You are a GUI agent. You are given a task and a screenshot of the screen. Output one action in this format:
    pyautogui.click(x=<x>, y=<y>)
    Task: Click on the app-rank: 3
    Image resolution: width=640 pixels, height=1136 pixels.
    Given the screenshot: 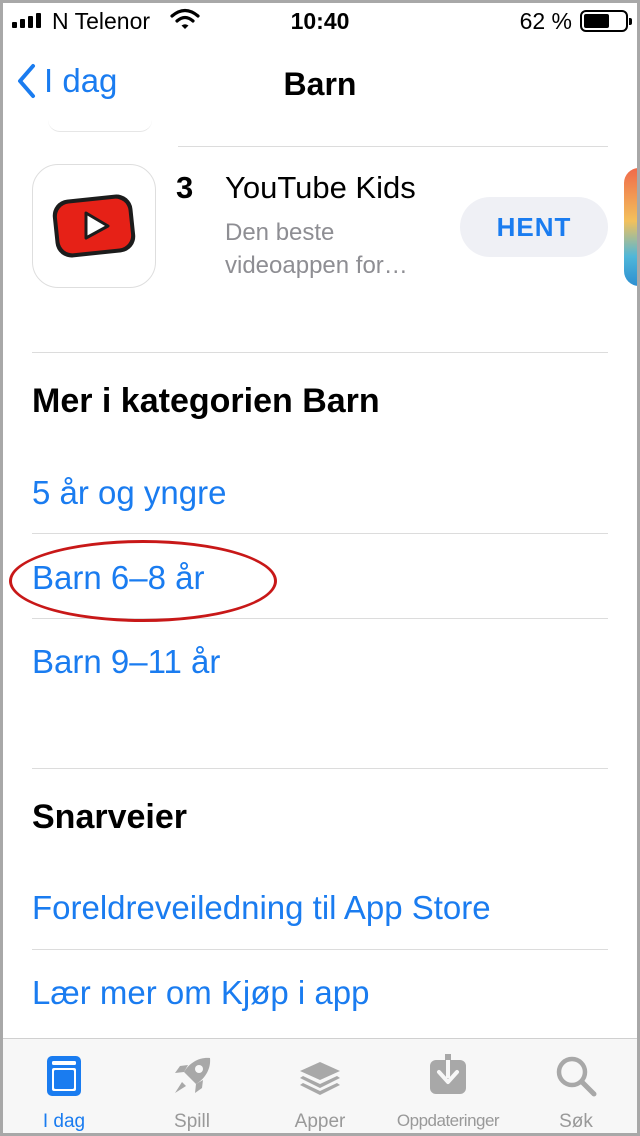 What is the action you would take?
    pyautogui.click(x=185, y=187)
    